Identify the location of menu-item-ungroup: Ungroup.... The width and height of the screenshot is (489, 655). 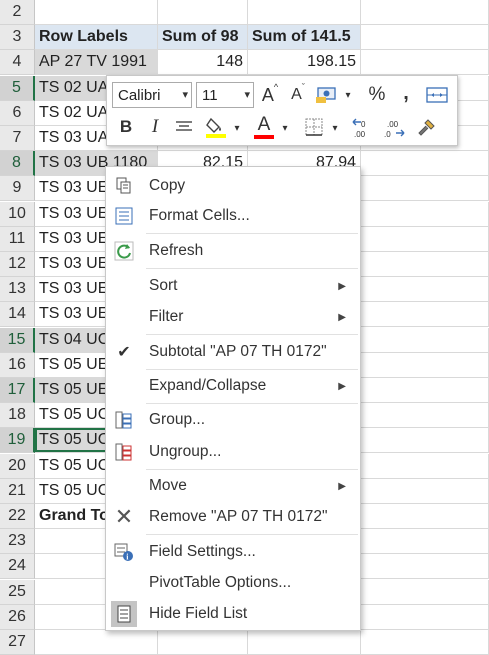
(233, 452).